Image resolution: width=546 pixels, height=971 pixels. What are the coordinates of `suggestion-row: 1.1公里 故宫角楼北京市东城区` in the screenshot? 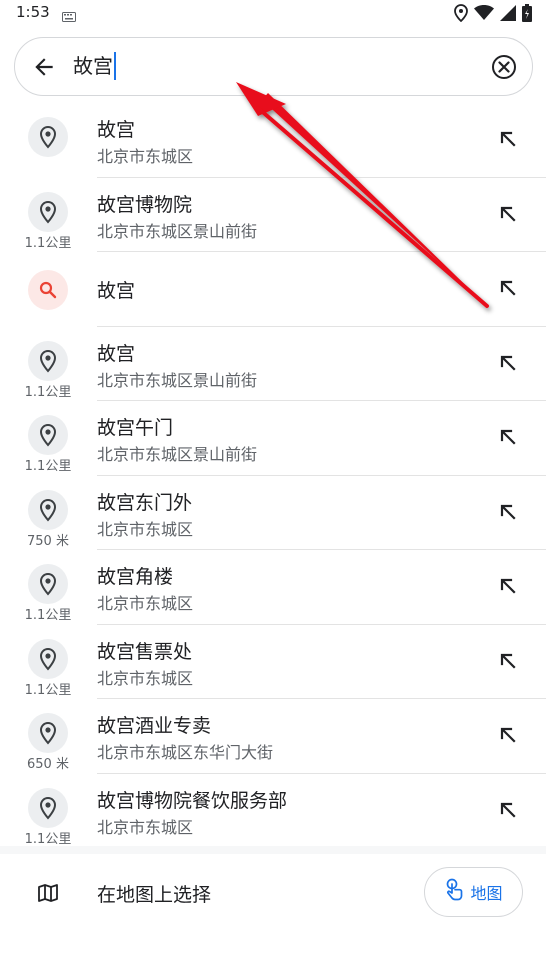 It's located at (273, 587).